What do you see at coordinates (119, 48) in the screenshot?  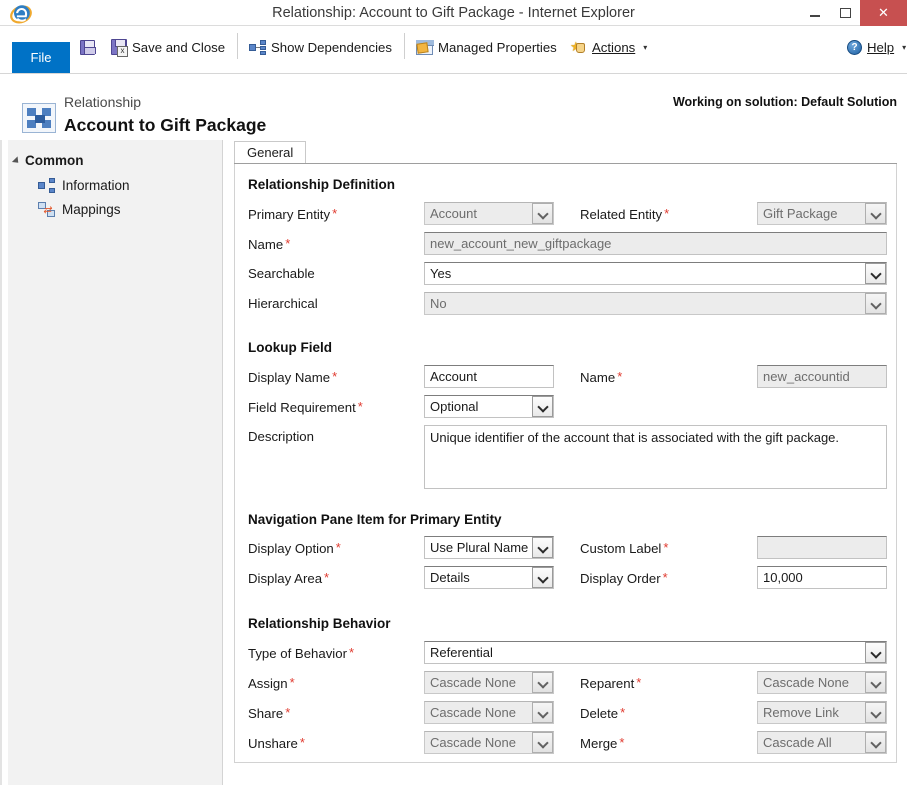 I see `save-and-close-icon` at bounding box center [119, 48].